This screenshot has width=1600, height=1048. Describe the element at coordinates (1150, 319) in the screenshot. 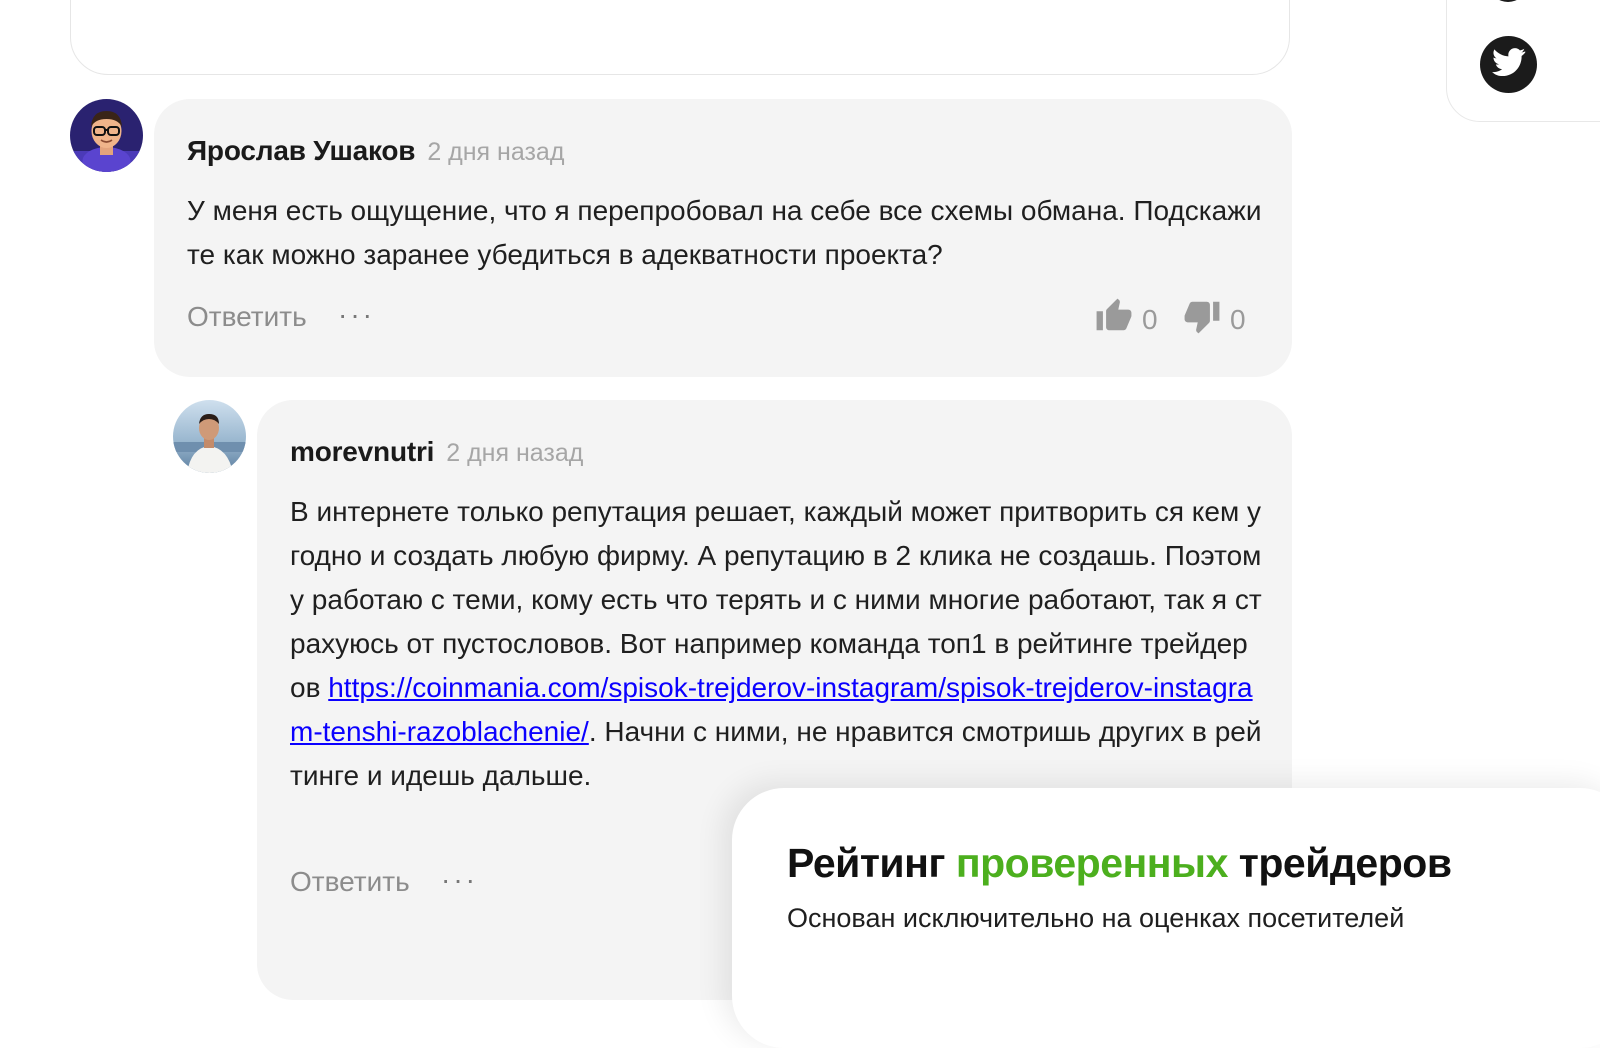

I see `like-count: 0` at that location.